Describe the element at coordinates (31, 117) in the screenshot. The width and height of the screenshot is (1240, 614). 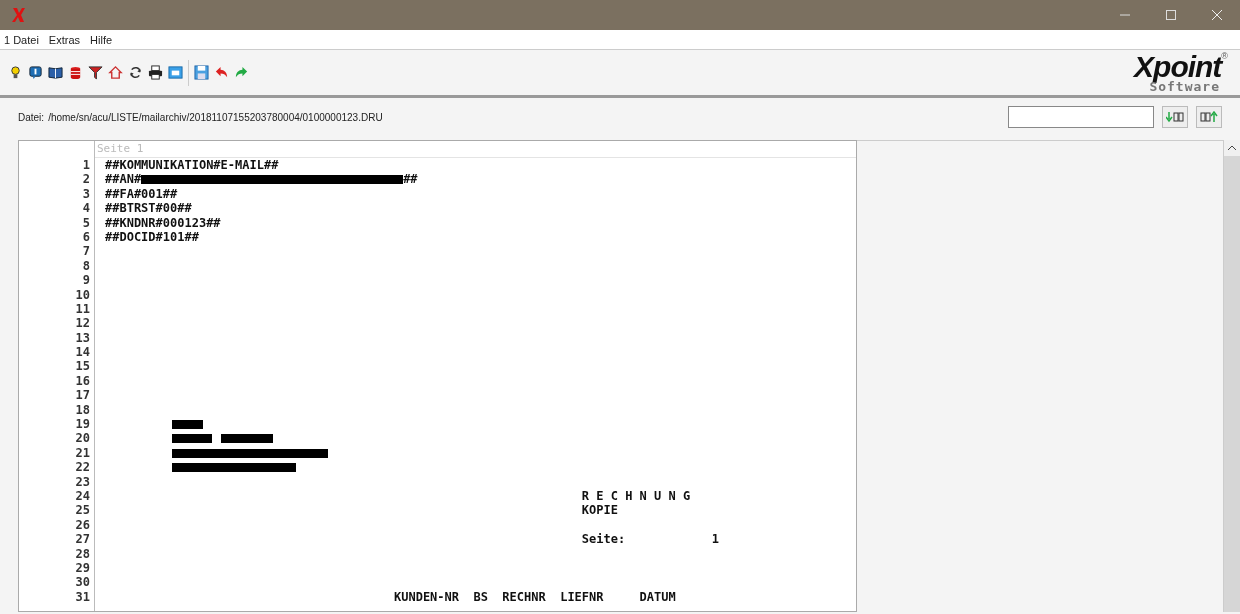
I see `path-label: Datei:` at that location.